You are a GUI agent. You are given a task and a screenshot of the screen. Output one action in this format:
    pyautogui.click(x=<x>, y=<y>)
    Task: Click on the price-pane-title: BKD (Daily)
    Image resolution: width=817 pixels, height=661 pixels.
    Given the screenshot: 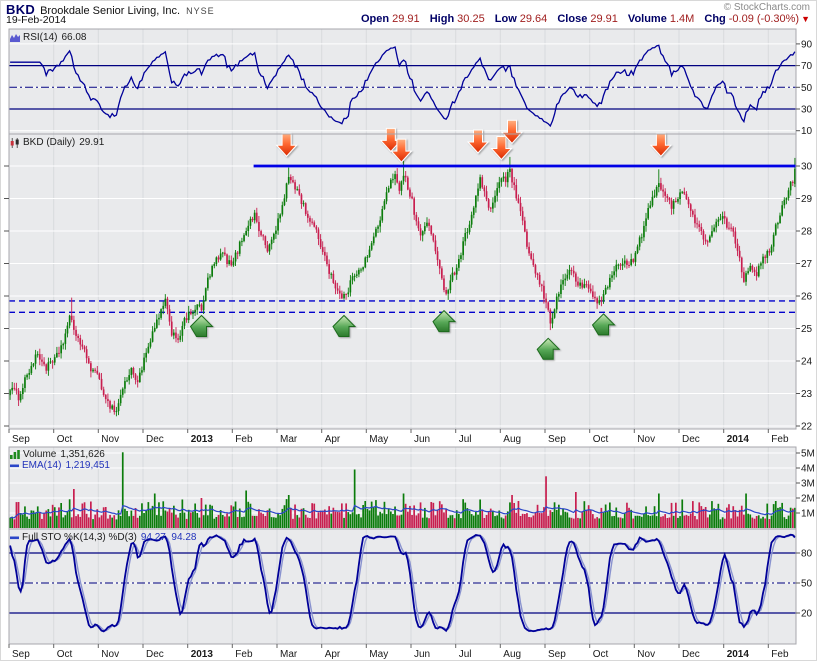 What is the action you would take?
    pyautogui.click(x=49, y=142)
    